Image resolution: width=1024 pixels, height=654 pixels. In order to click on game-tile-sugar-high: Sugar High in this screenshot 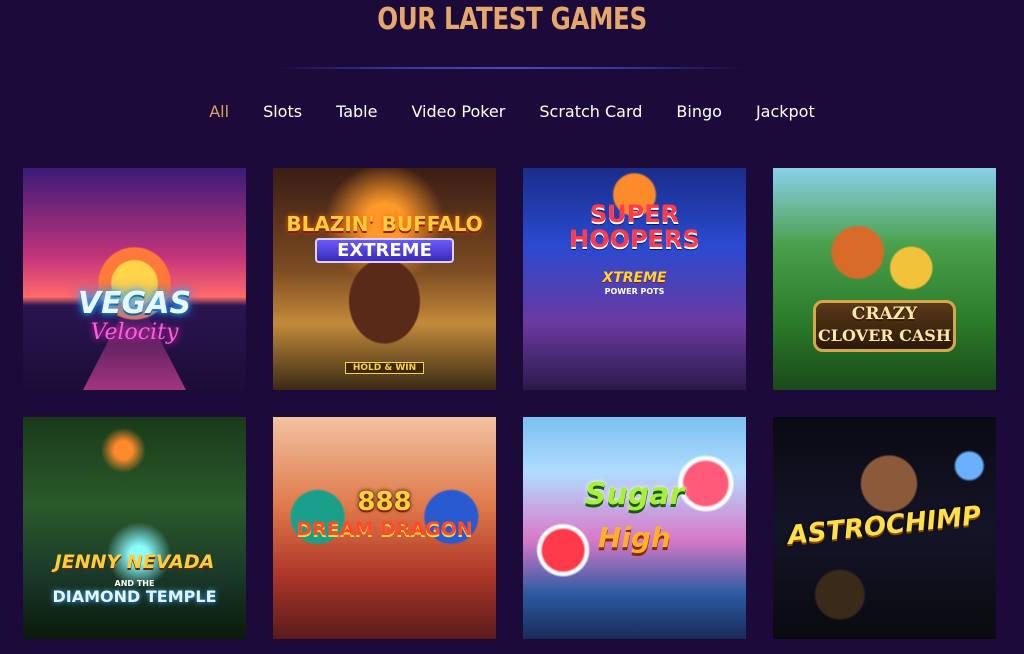, I will do `click(634, 528)`.